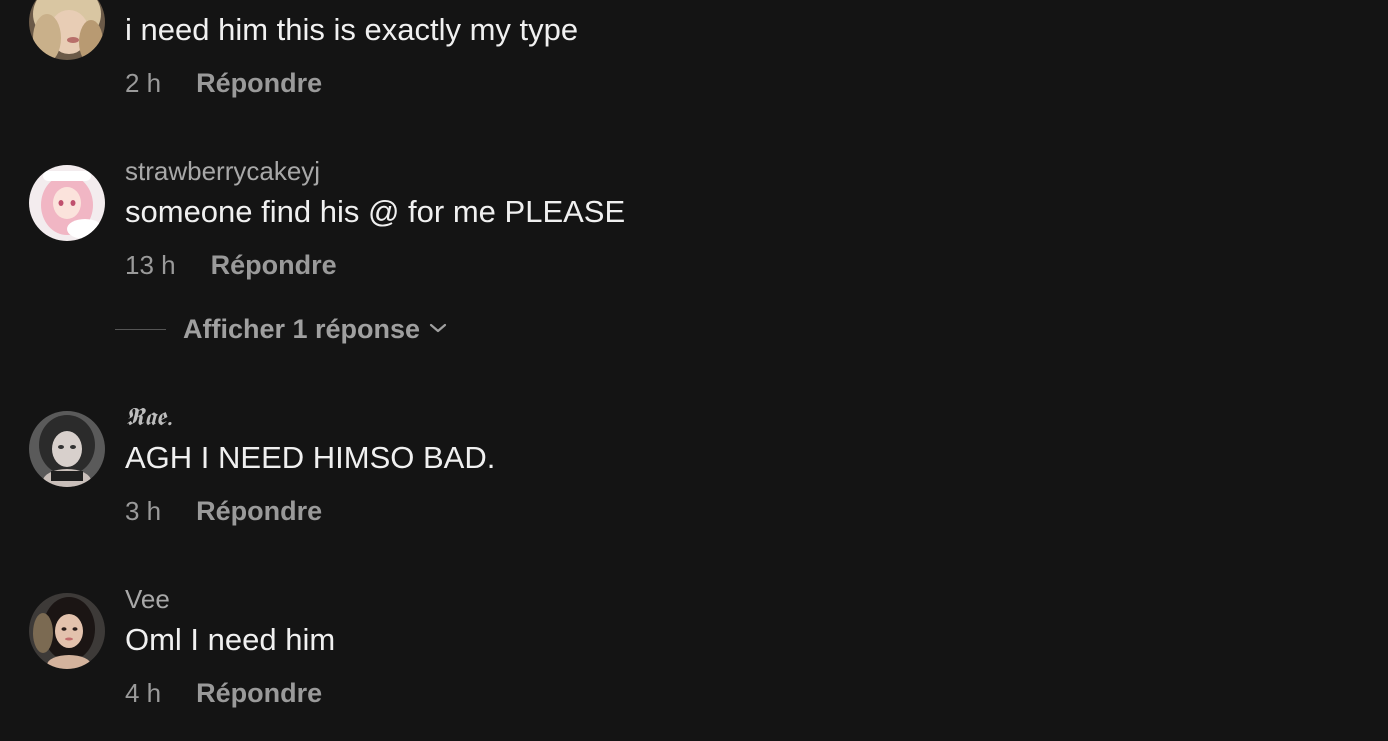  Describe the element at coordinates (375, 211) in the screenshot. I see `comment-text: someone find his @ for me PLEASE` at that location.